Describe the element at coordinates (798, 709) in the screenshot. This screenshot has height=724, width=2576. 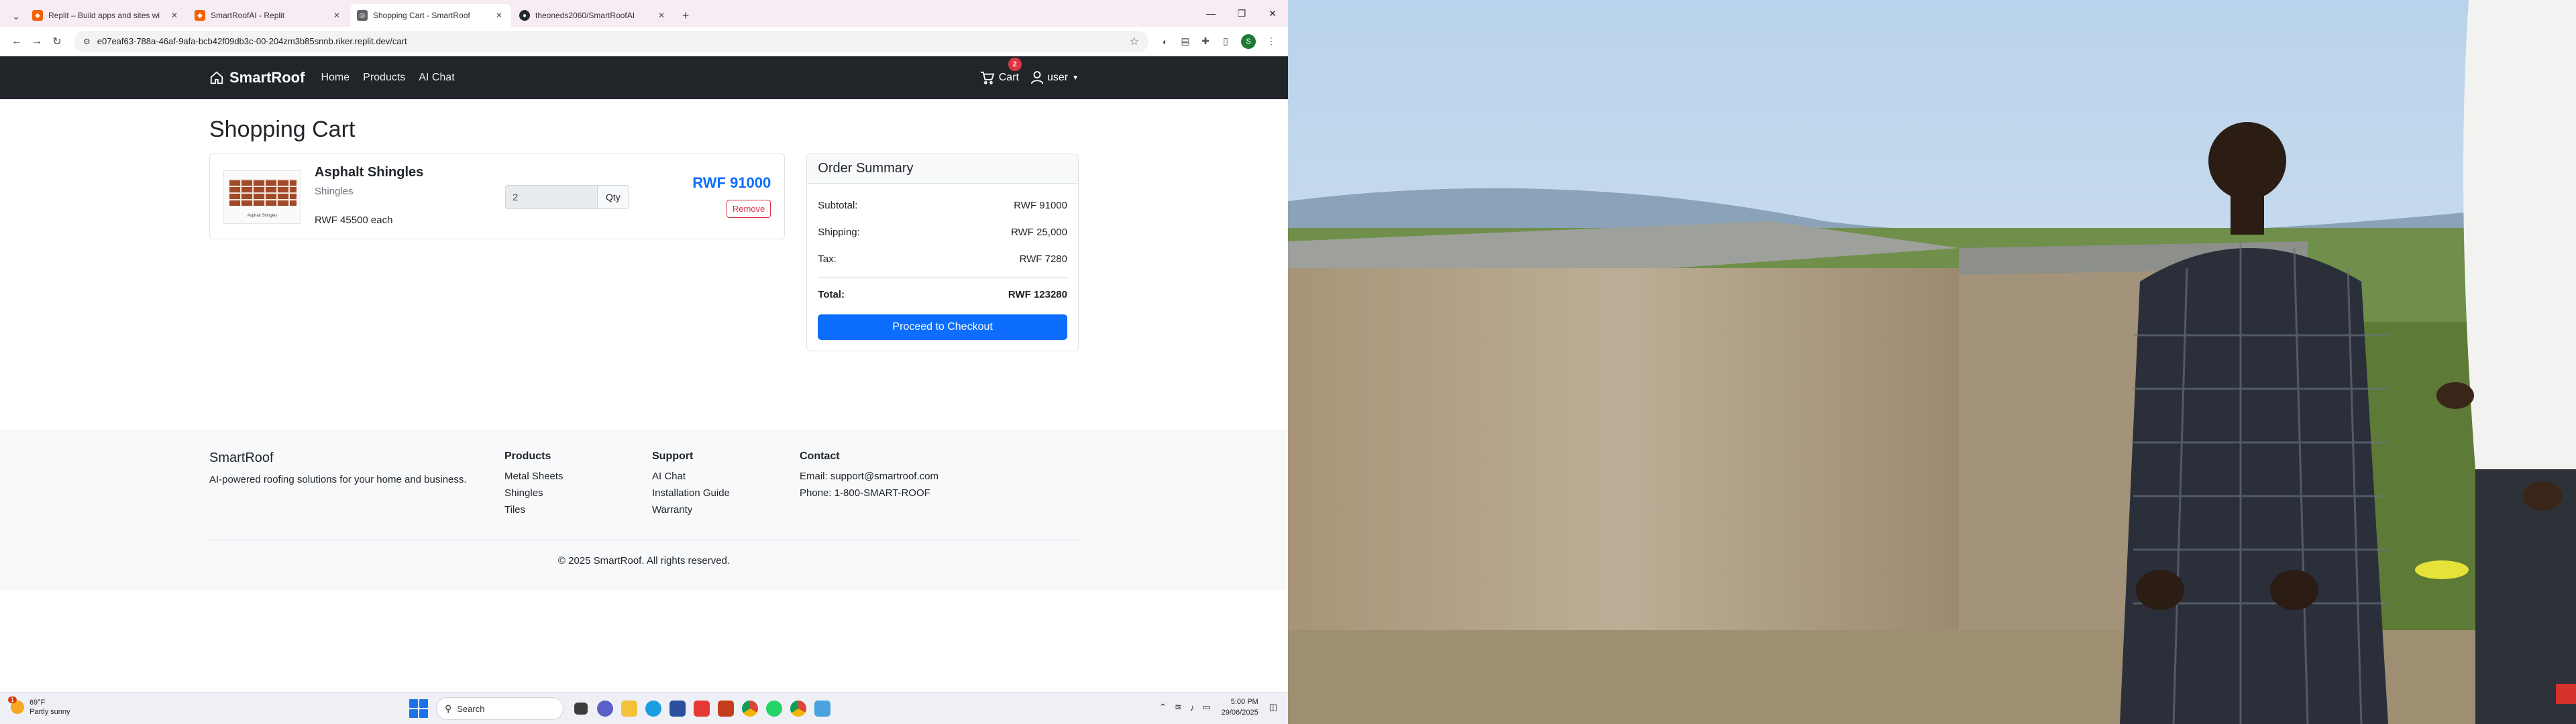
I see `chrome-profile-icon` at that location.